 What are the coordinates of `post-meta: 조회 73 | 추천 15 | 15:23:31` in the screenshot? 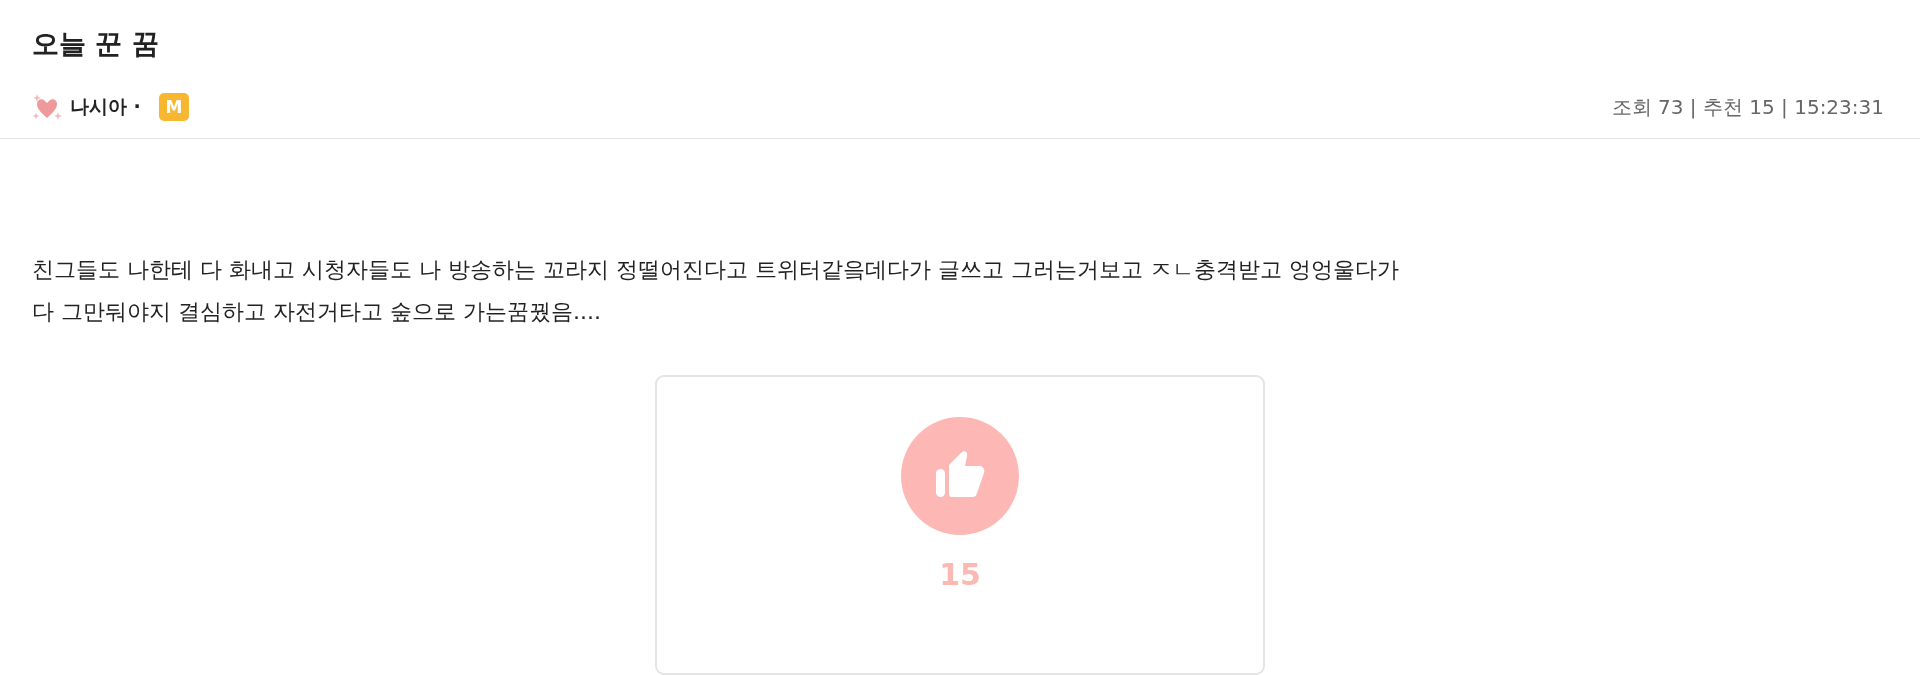 It's located at (1747, 107).